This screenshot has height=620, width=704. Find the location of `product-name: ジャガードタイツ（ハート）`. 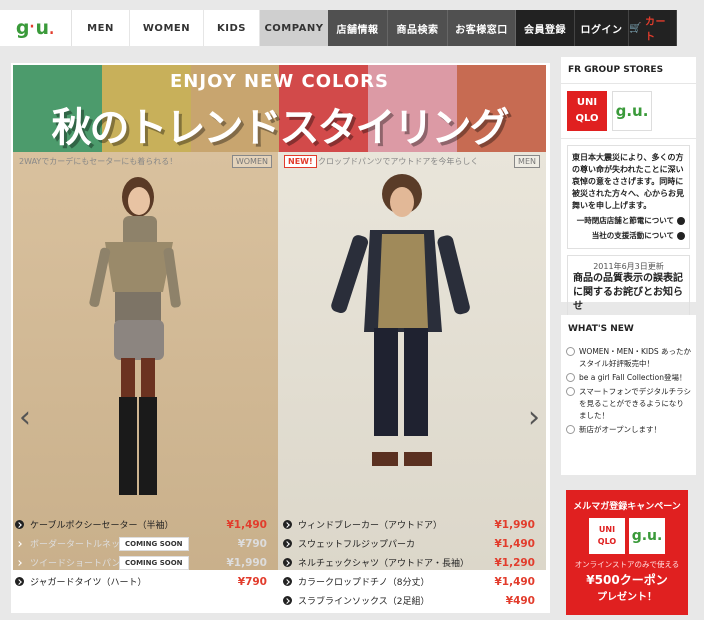

product-name: ジャガードタイツ（ハート） is located at coordinates (88, 583).